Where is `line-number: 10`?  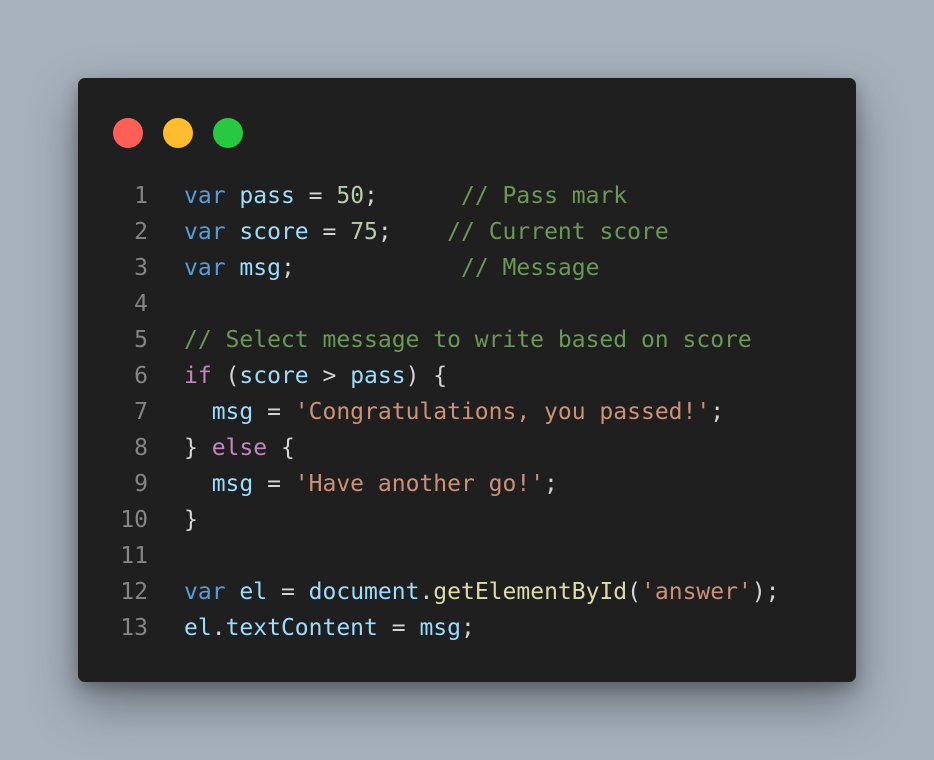
line-number: 10 is located at coordinates (134, 520).